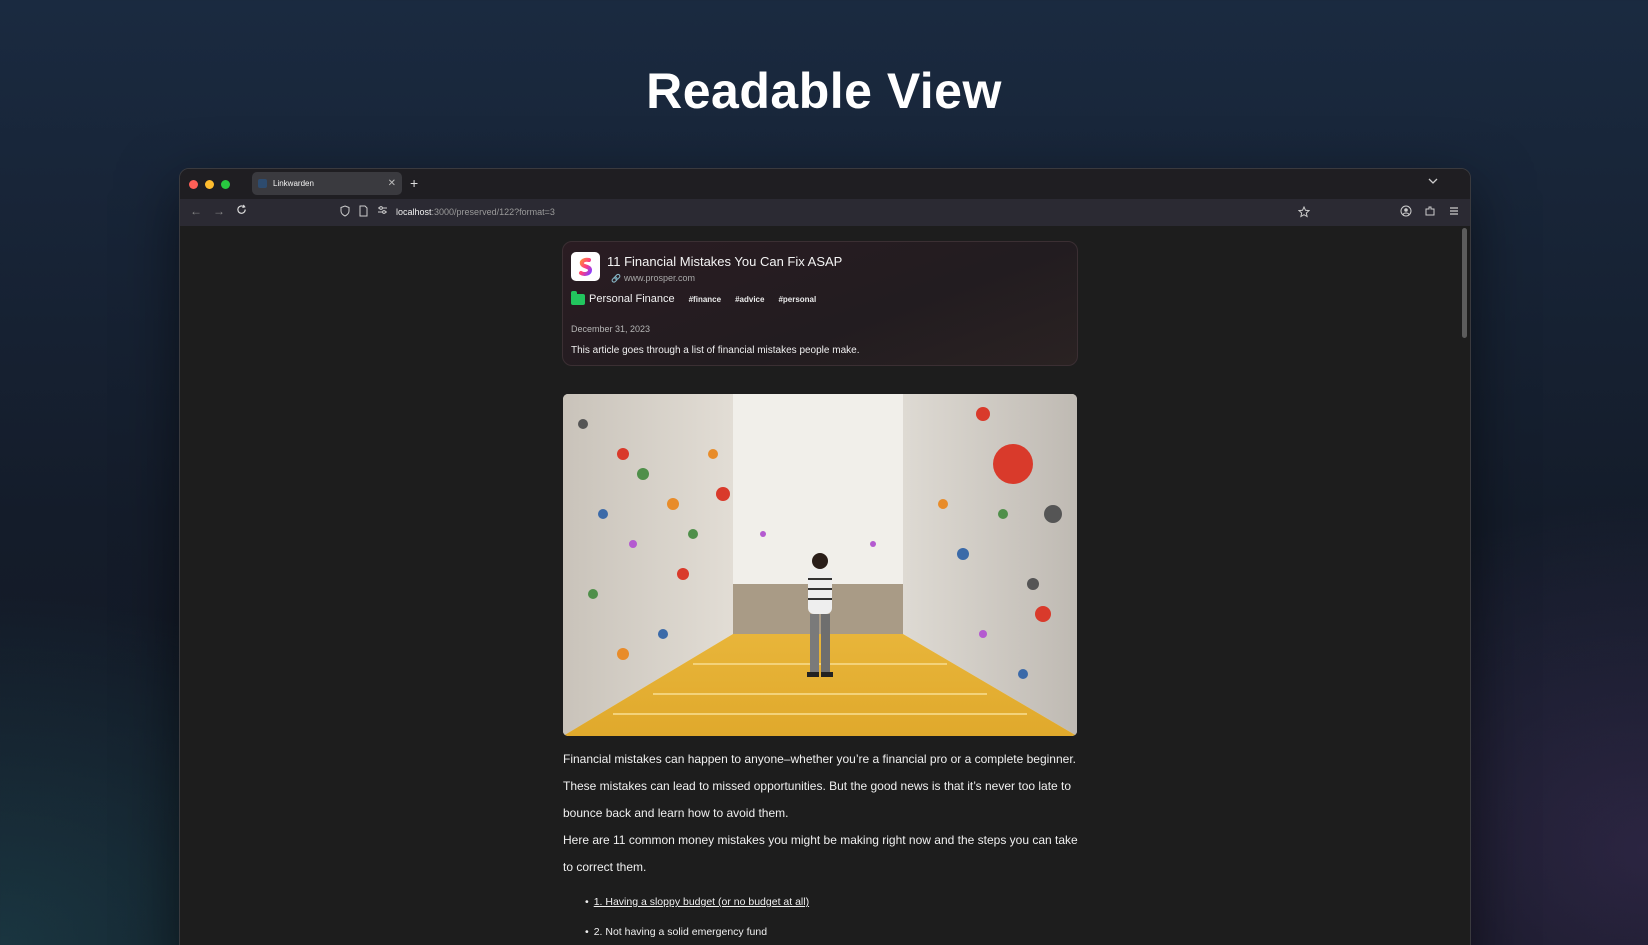 The image size is (1648, 945). I want to click on url-host: localhost, so click(414, 212).